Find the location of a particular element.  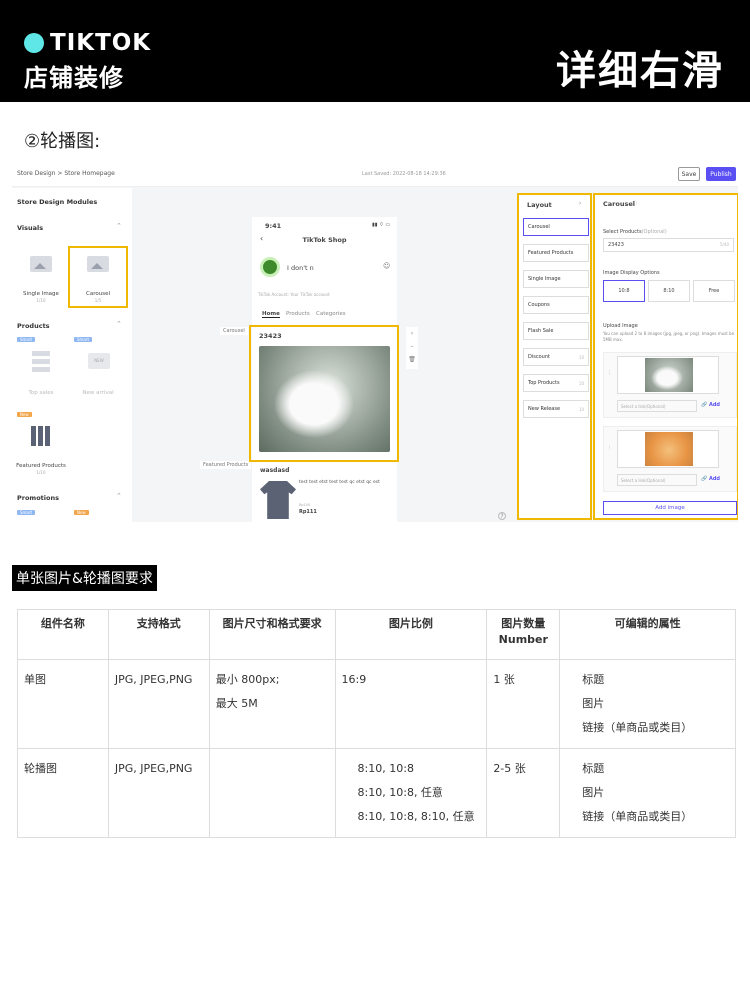

col-header-format: 支持格式 is located at coordinates (158, 634).